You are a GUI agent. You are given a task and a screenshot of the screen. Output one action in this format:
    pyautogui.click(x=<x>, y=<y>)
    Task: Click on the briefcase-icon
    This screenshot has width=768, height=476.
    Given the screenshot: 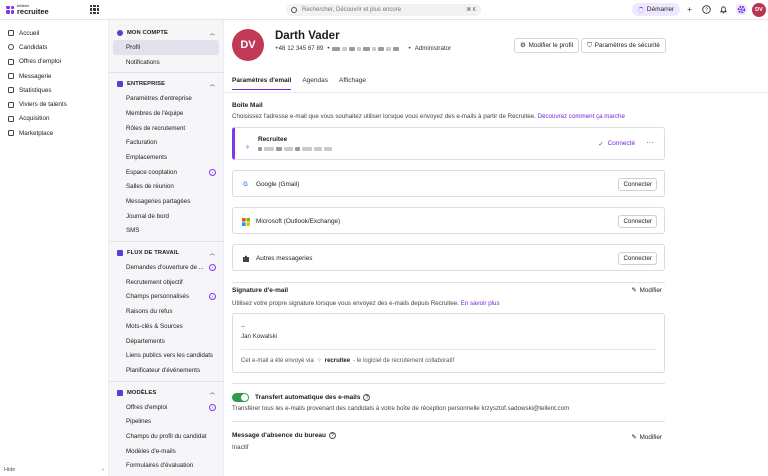 What is the action you would take?
    pyautogui.click(x=11, y=61)
    